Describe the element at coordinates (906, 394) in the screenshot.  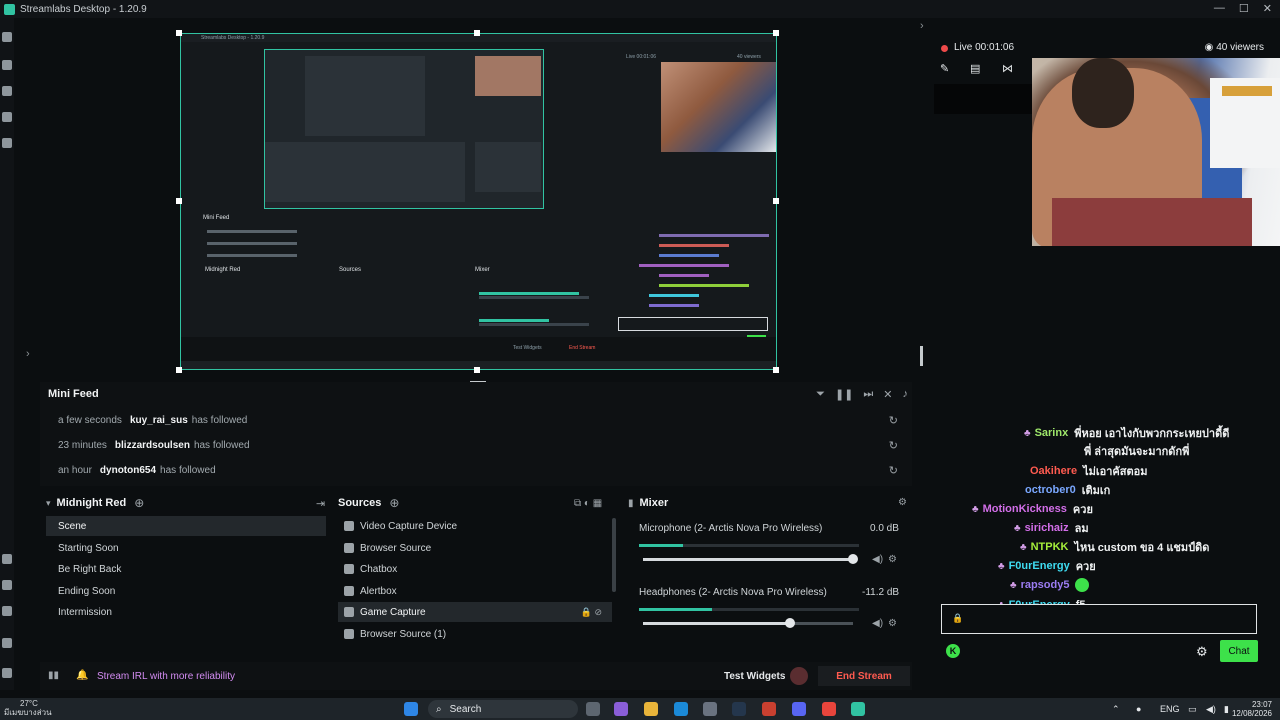
I see `volume-icon: ♪` at that location.